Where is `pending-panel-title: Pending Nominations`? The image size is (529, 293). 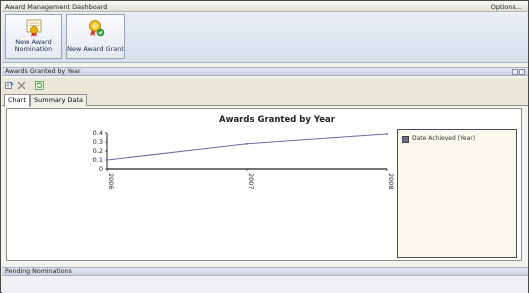
pending-panel-title: Pending Nominations is located at coordinates (38, 271).